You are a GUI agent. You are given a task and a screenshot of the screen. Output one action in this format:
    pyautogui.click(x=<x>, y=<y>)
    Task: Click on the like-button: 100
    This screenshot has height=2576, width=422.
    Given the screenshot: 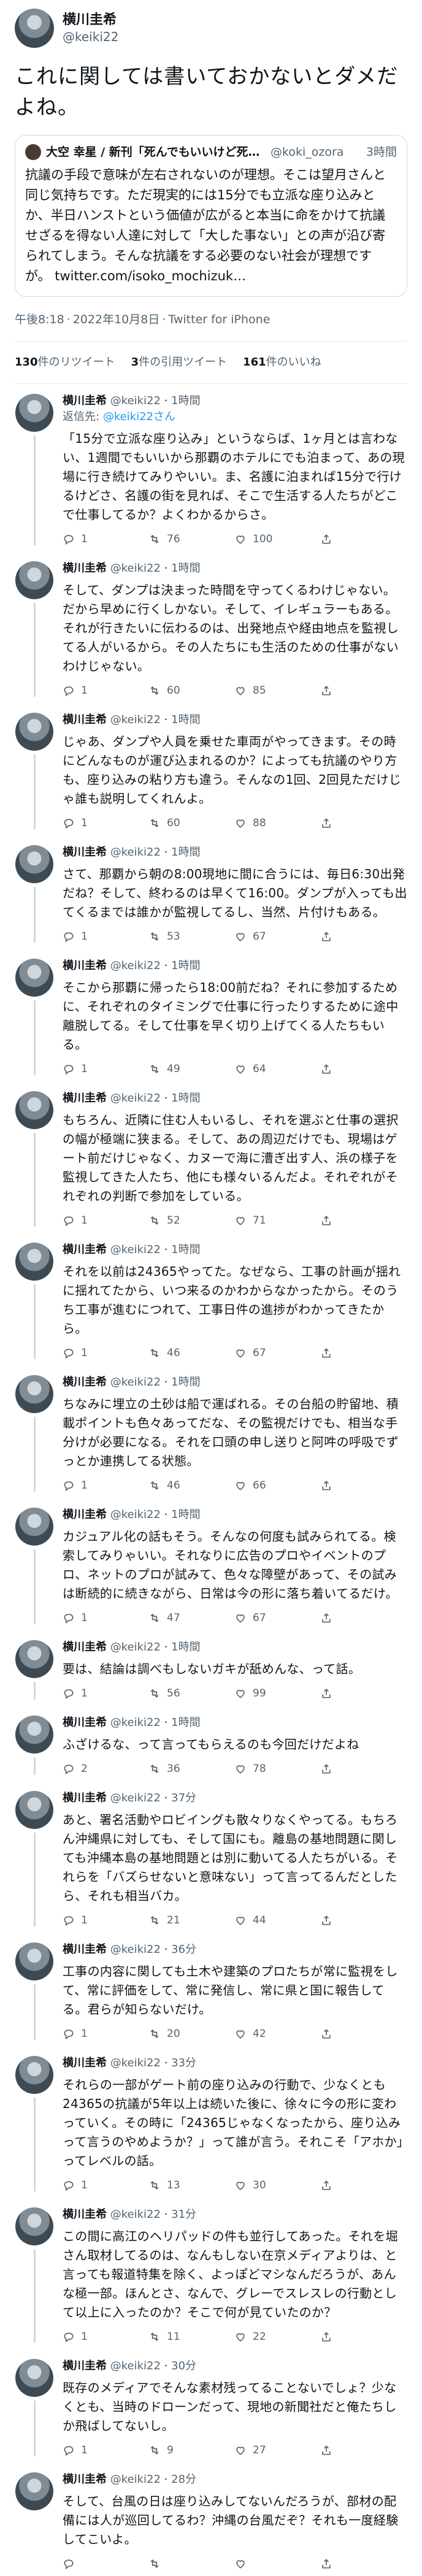 What is the action you would take?
    pyautogui.click(x=277, y=539)
    